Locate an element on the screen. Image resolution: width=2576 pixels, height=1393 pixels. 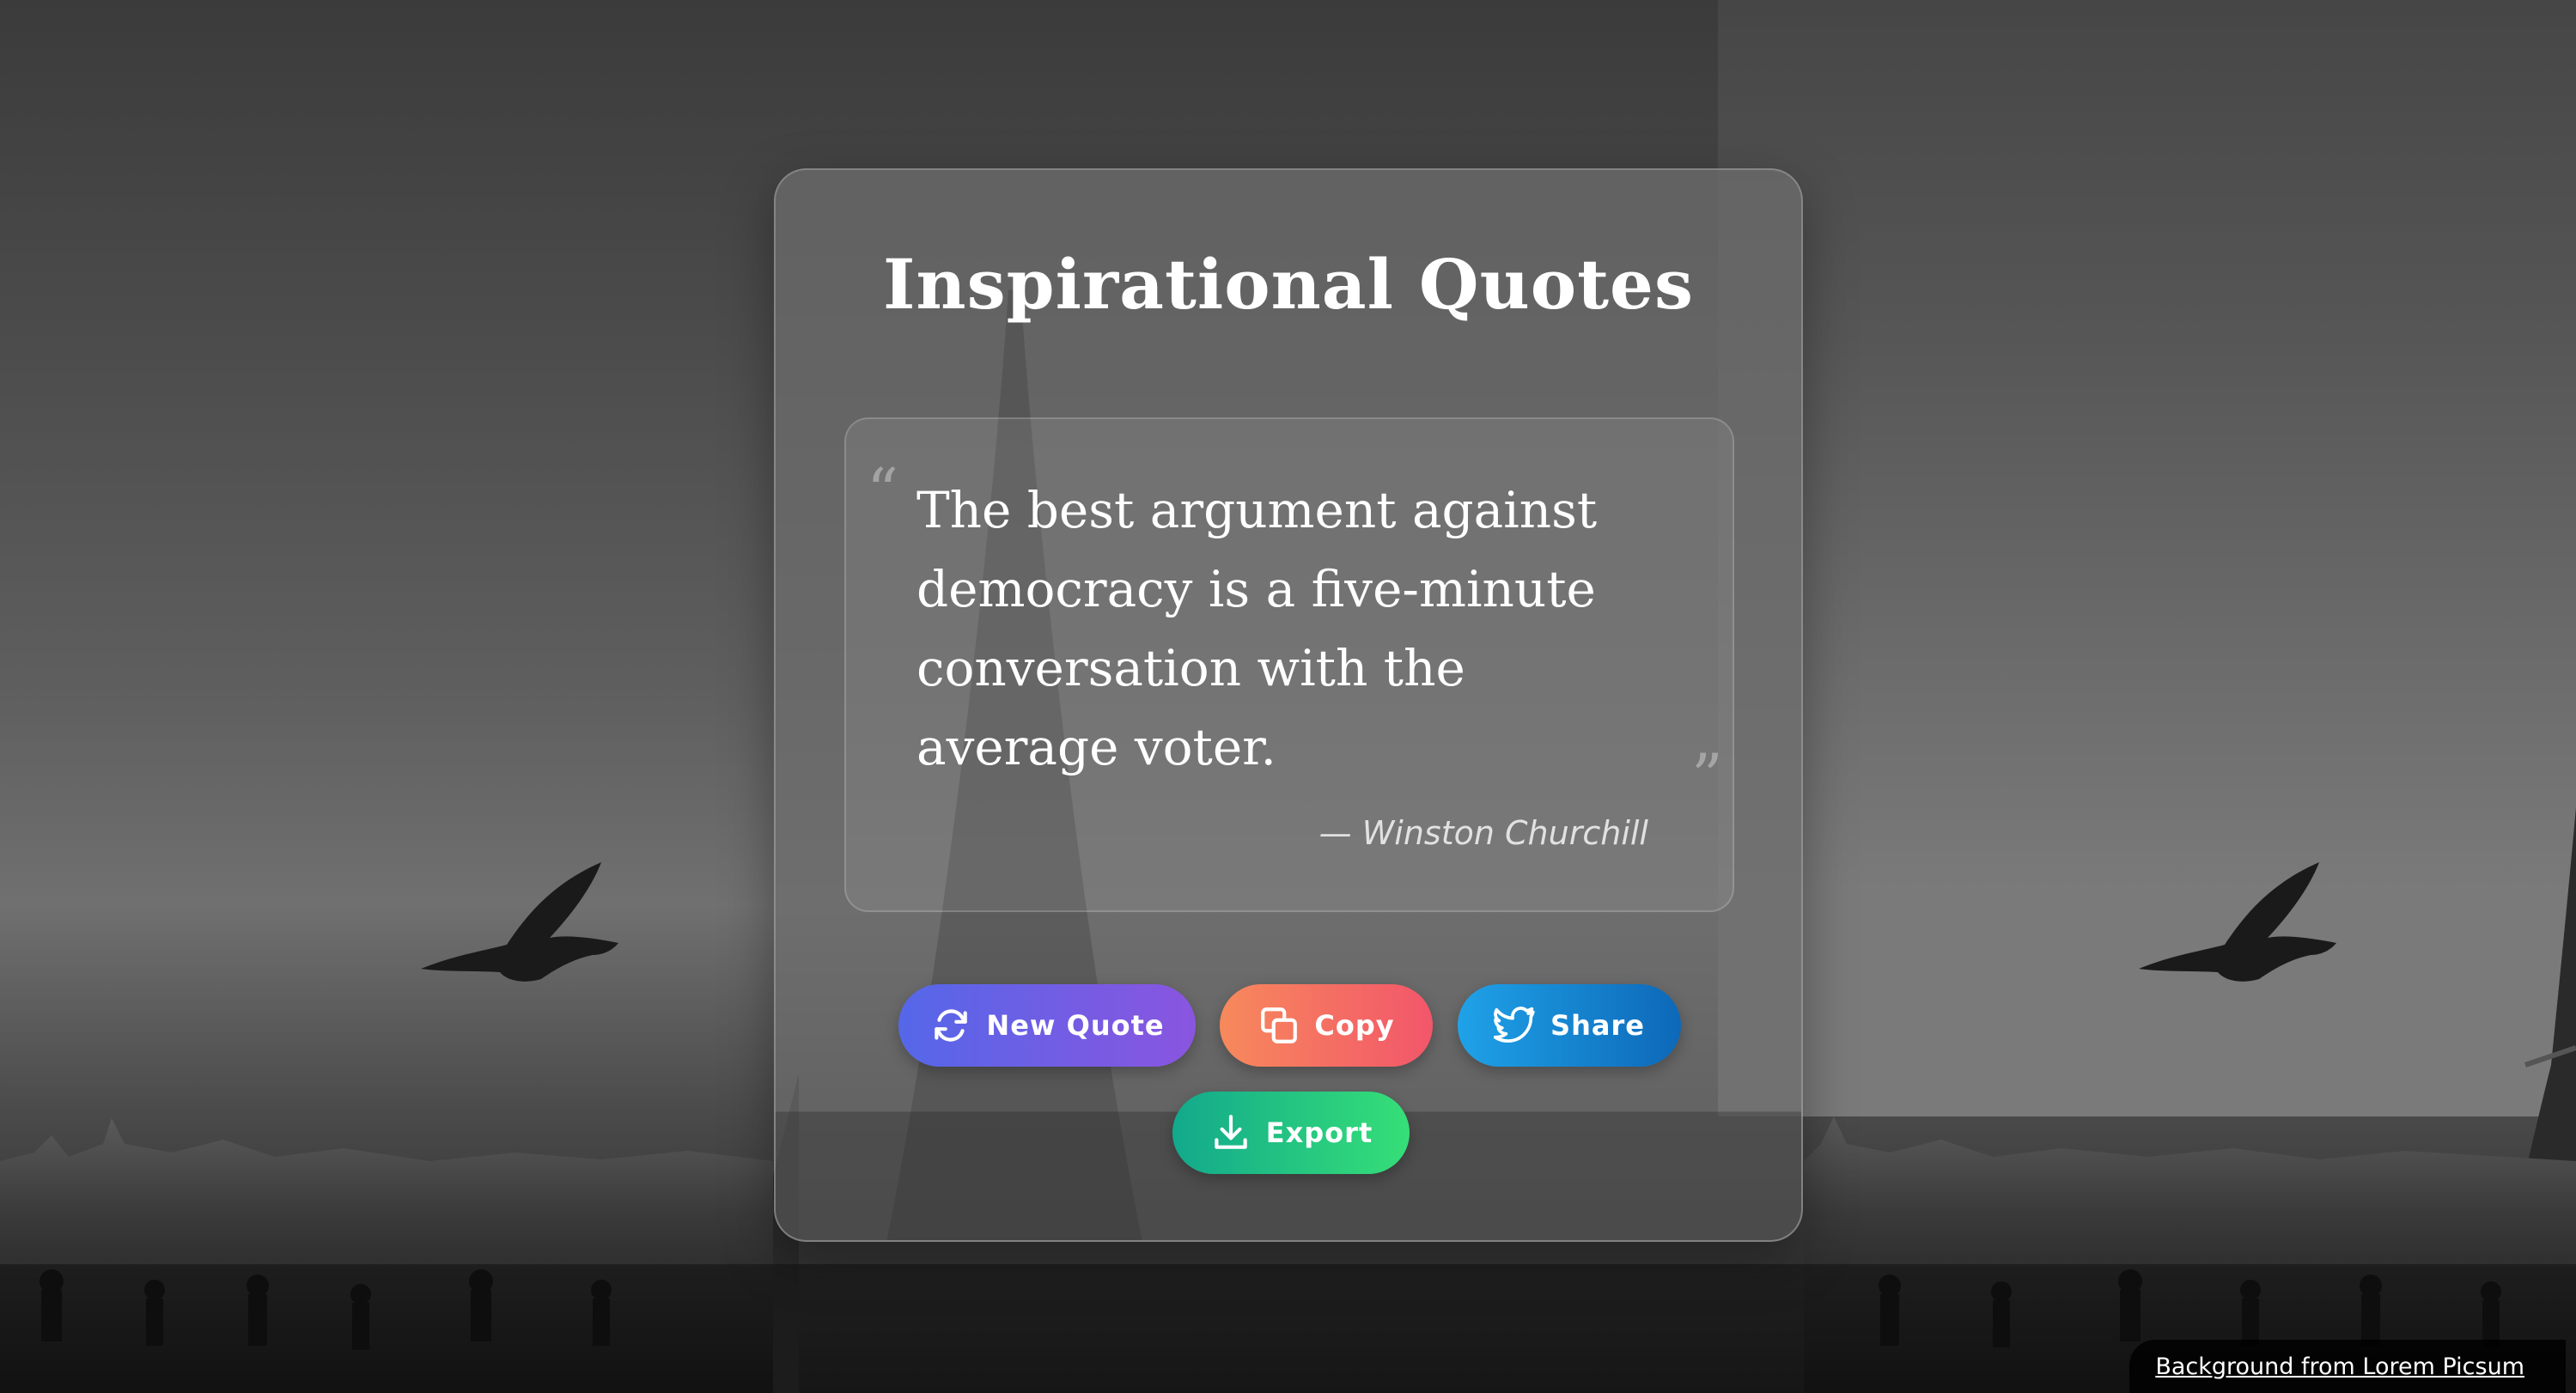
export-button: Export is located at coordinates (1291, 1133).